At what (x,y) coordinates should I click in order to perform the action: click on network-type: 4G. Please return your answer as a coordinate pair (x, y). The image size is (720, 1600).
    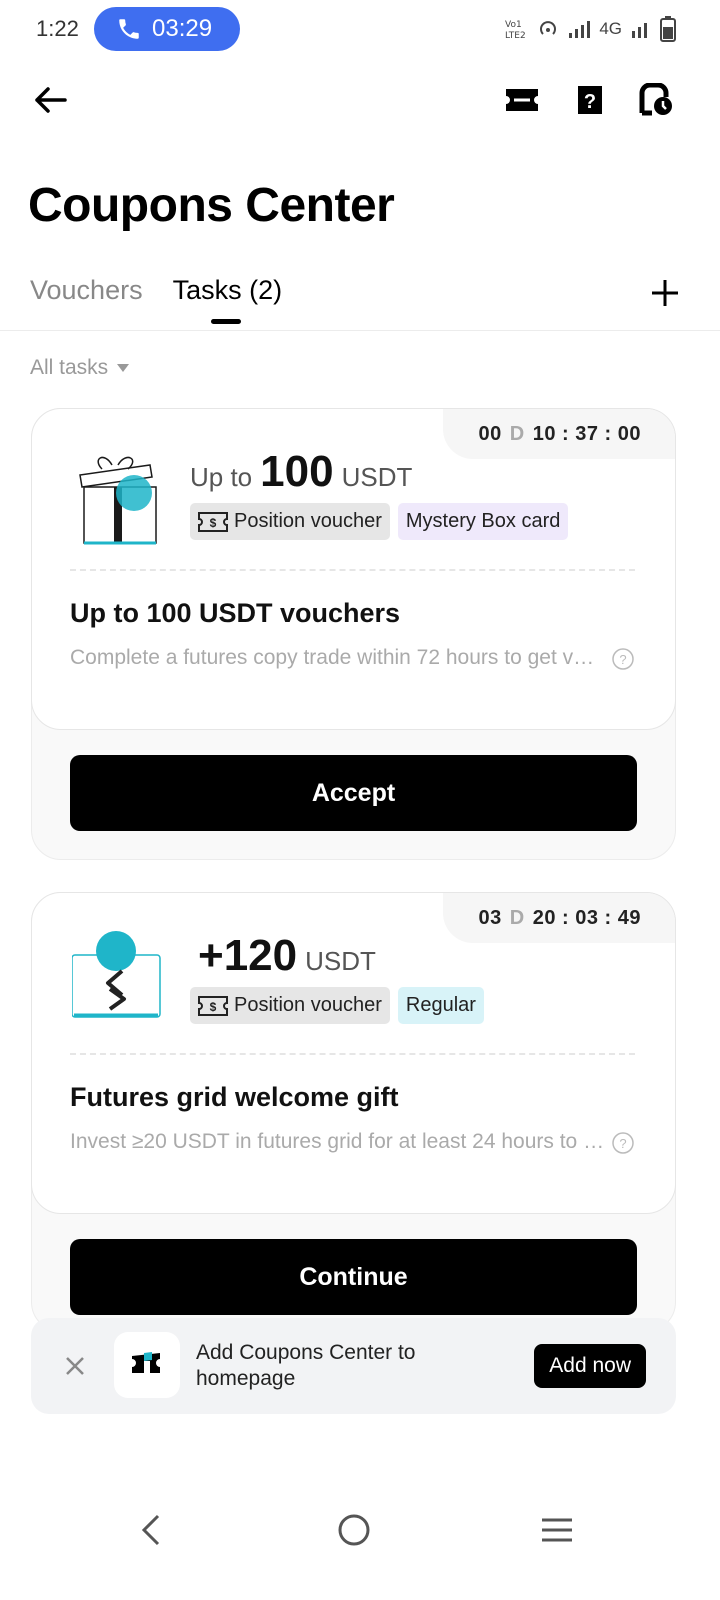
    Looking at the image, I should click on (610, 28).